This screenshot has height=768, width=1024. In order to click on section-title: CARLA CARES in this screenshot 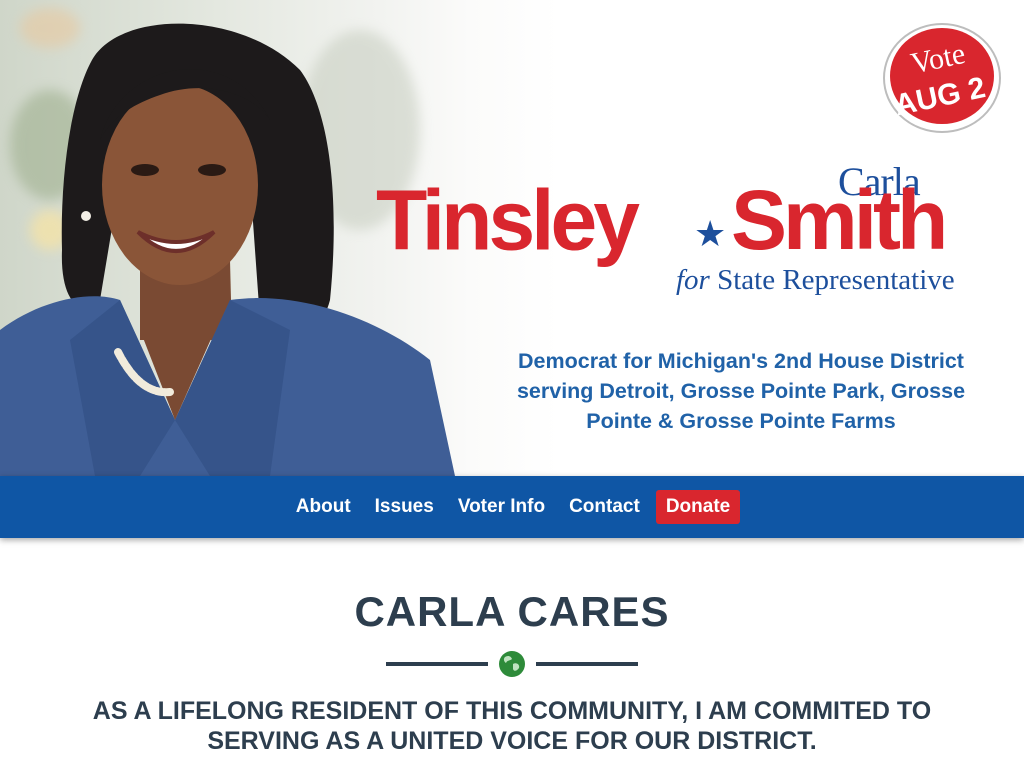, I will do `click(512, 611)`.